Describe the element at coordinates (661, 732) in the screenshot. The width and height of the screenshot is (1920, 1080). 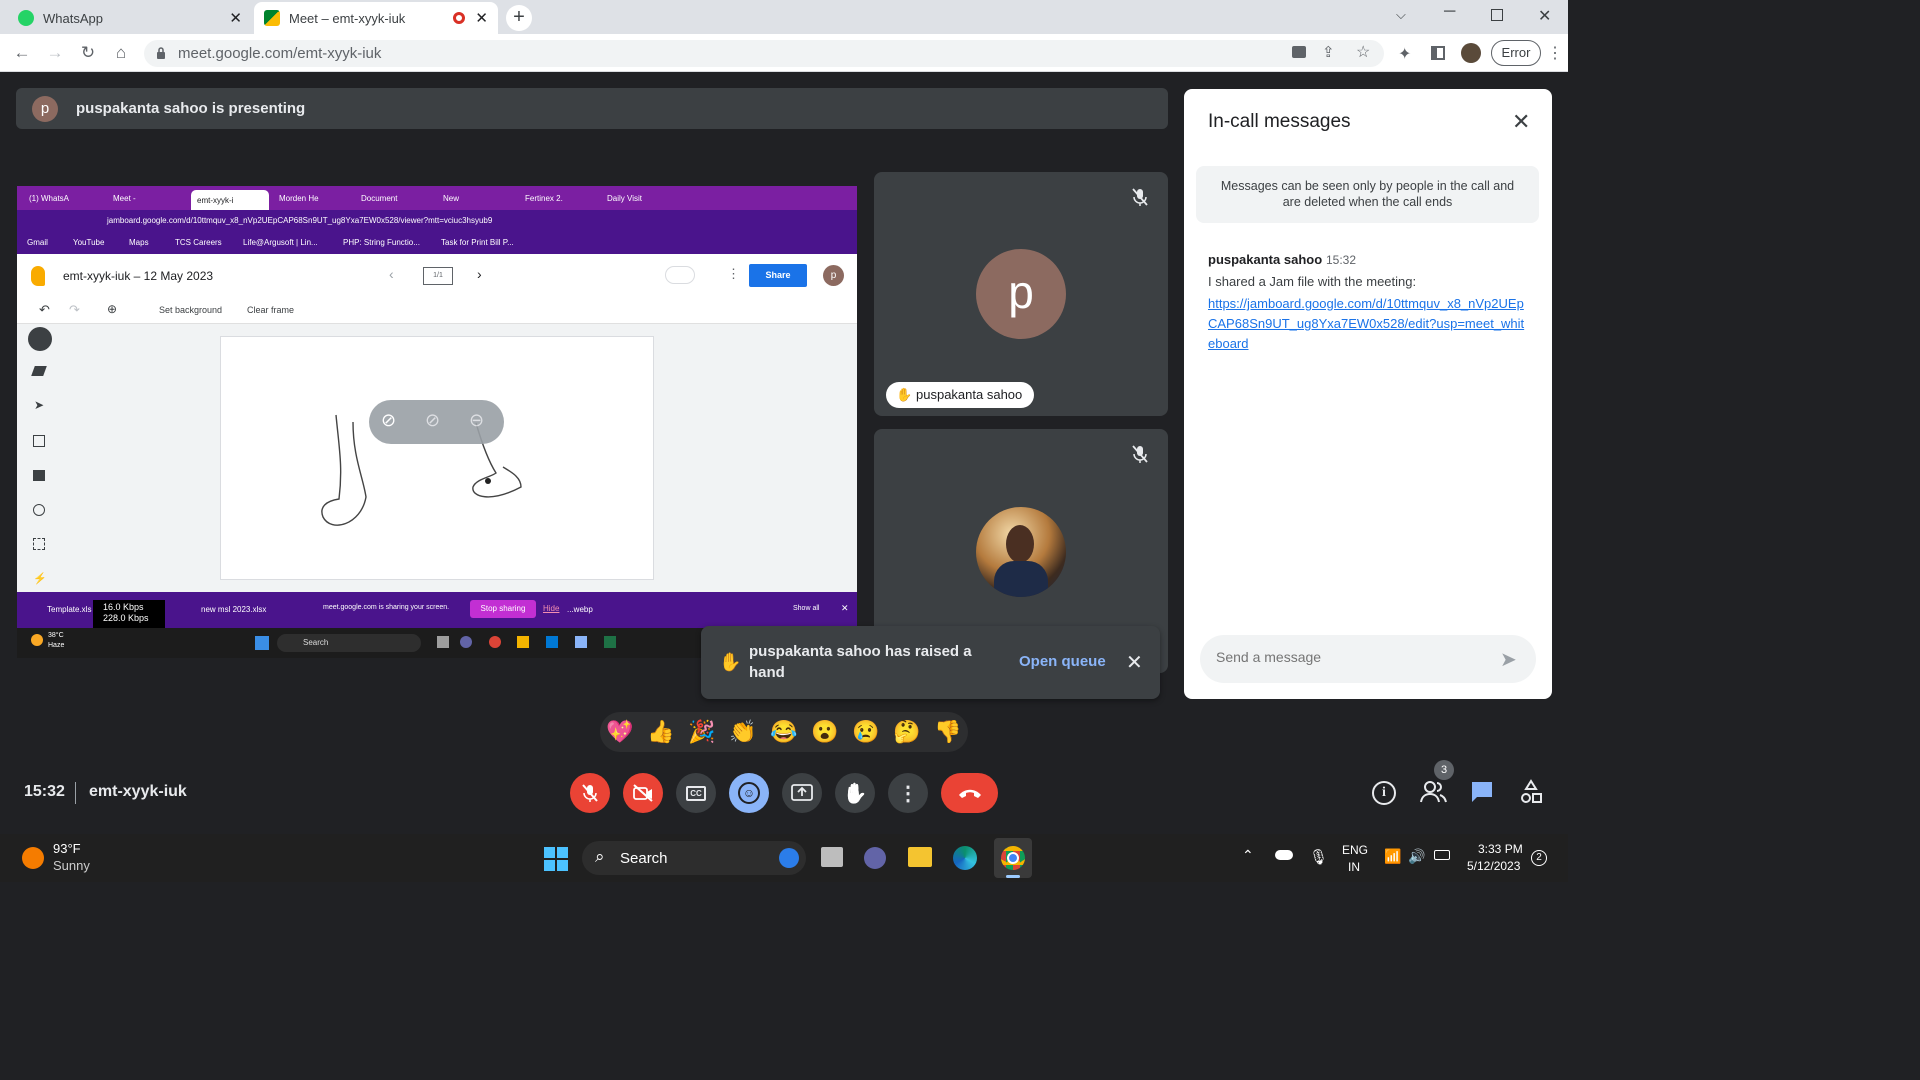
I see `reaction-thumbs-up: 👍` at that location.